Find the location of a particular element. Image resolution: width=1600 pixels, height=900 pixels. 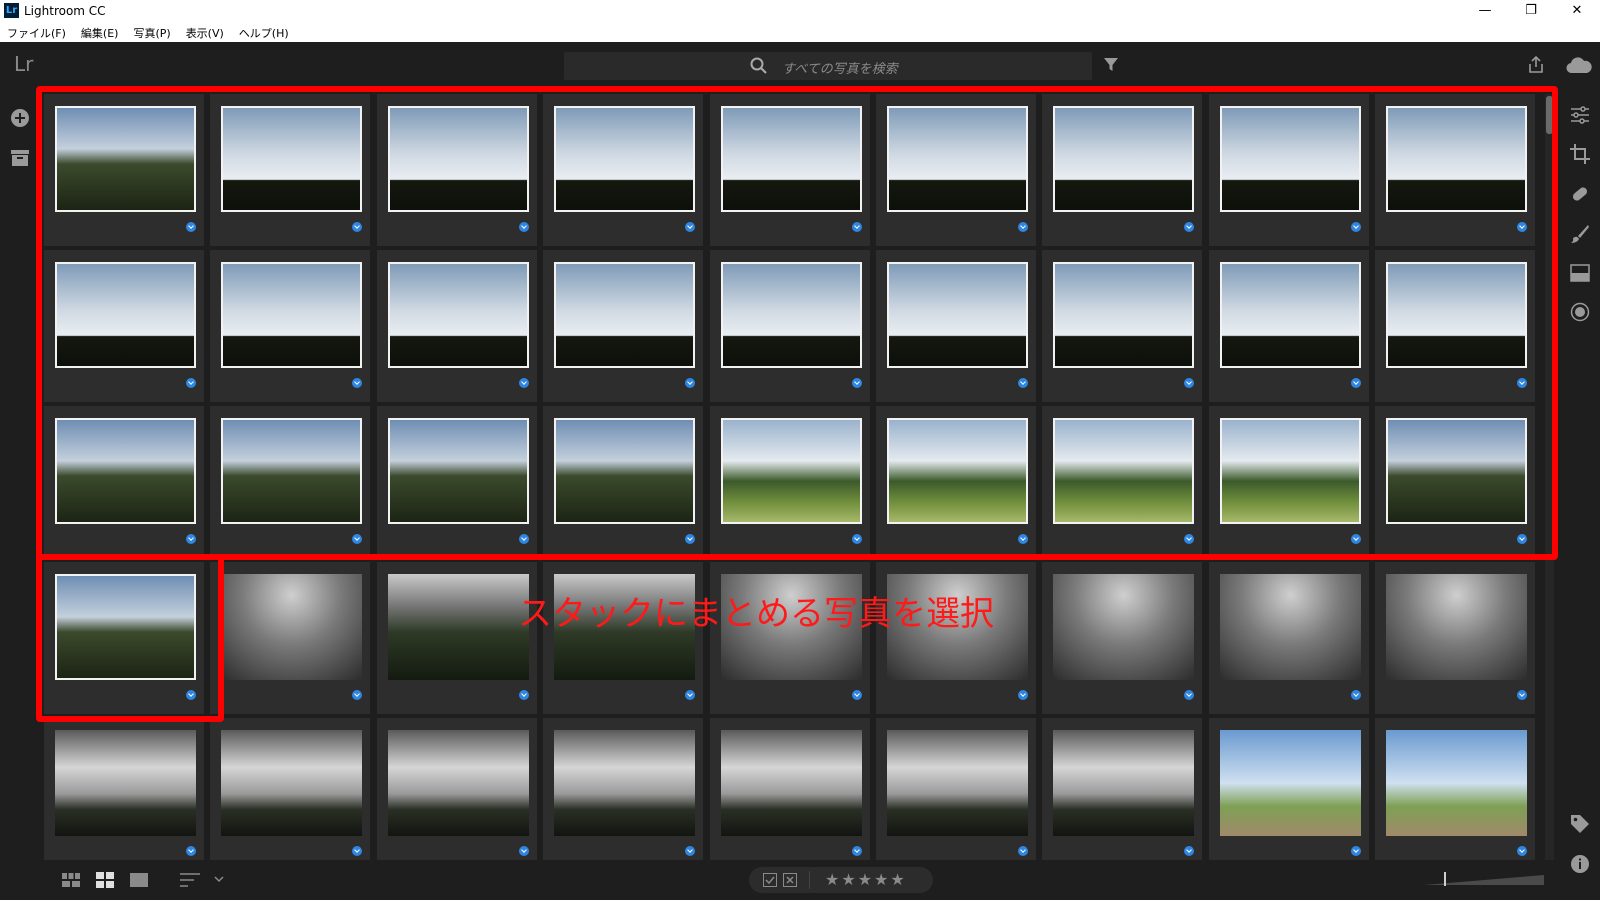

library-icon is located at coordinates (20, 158).